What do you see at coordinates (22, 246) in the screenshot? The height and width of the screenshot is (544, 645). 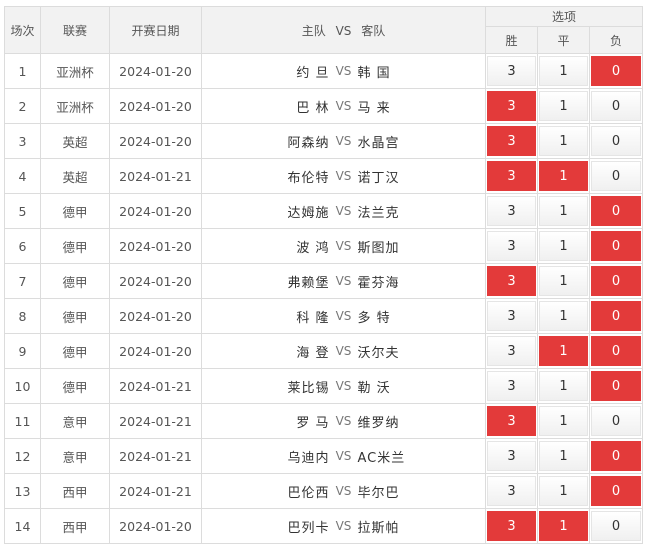 I see `row-index: 6` at bounding box center [22, 246].